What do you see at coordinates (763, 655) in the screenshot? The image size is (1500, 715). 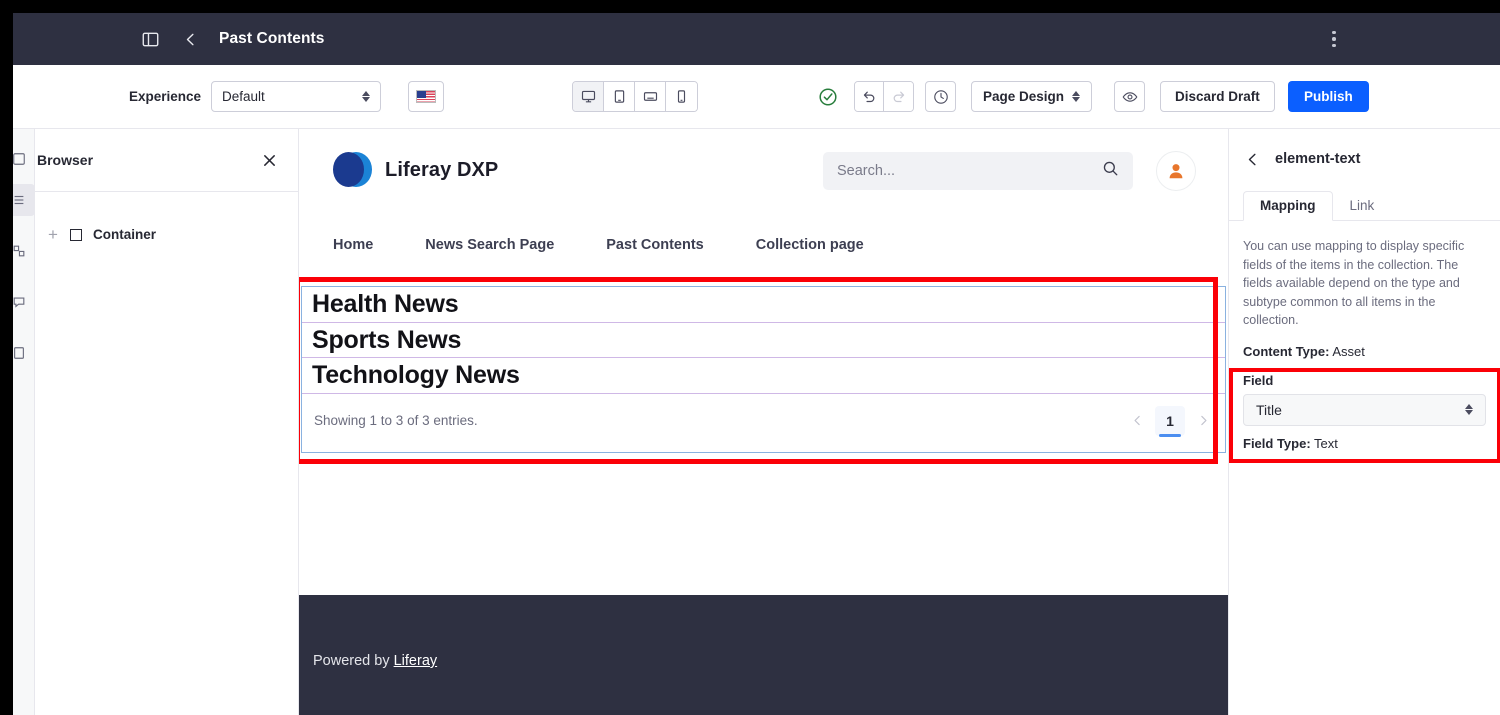 I see `site-footer: Powered by Liferay` at bounding box center [763, 655].